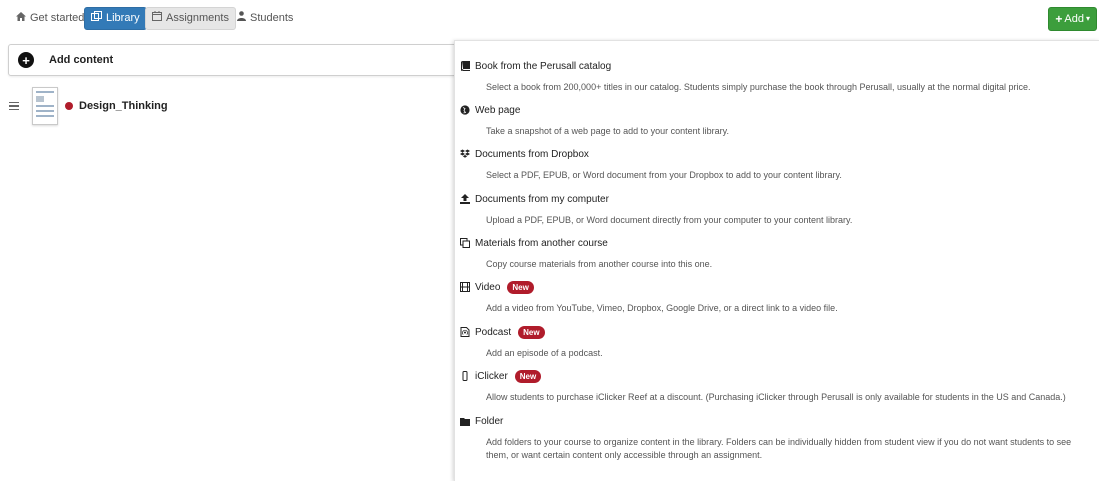  What do you see at coordinates (69, 106) in the screenshot?
I see `status-dot-icon` at bounding box center [69, 106].